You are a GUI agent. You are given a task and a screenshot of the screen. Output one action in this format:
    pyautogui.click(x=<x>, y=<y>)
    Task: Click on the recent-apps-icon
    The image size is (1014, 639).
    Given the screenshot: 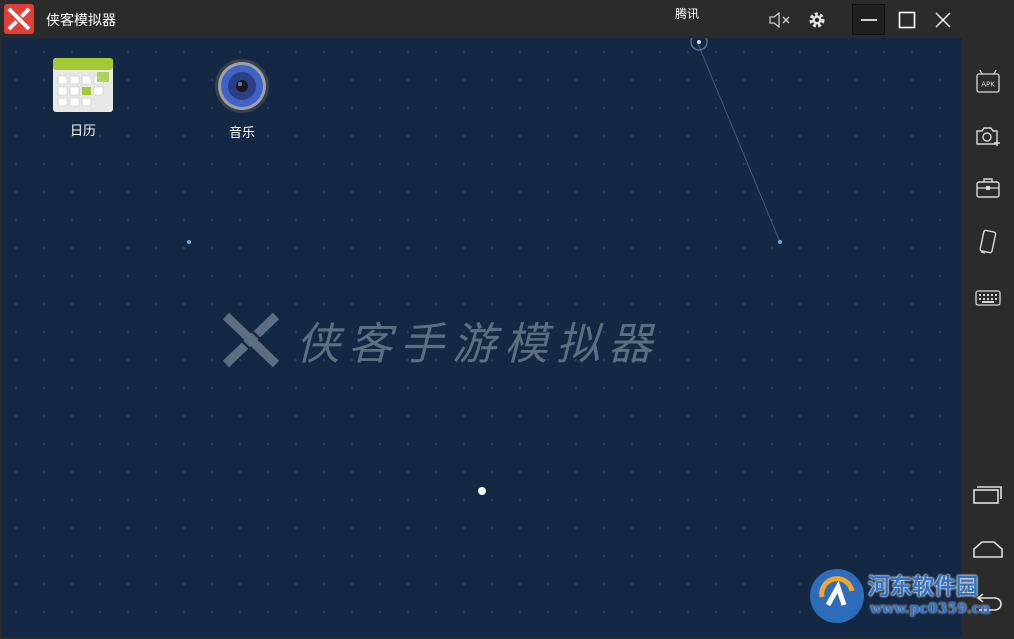 What is the action you would take?
    pyautogui.click(x=987, y=495)
    